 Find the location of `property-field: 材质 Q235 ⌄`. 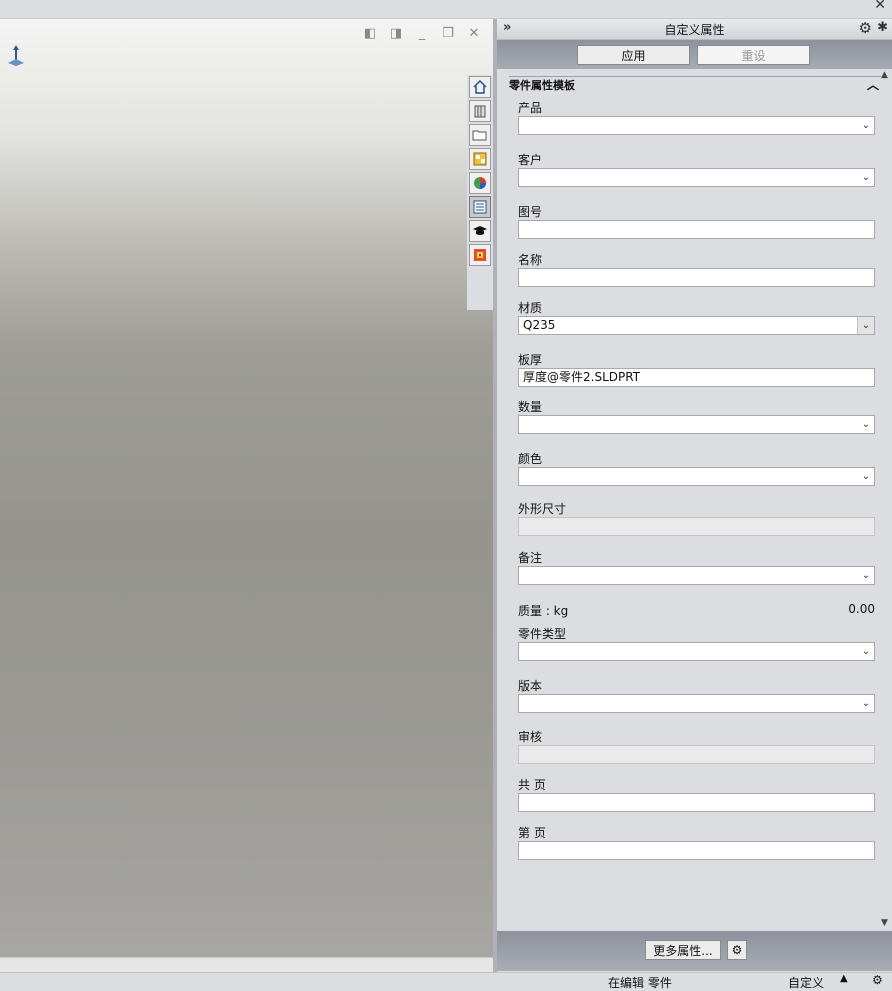

property-field: 材质 Q235 ⌄ is located at coordinates (696, 317).